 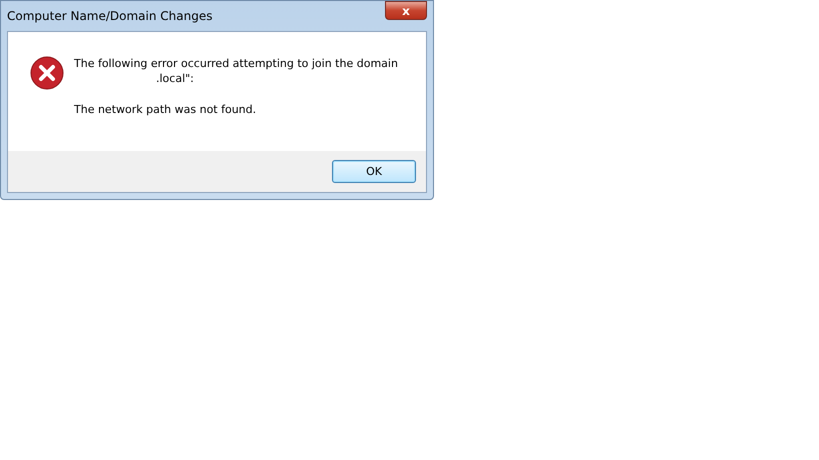 What do you see at coordinates (109, 16) in the screenshot?
I see `window-title: Computer Name/Domain Changes` at bounding box center [109, 16].